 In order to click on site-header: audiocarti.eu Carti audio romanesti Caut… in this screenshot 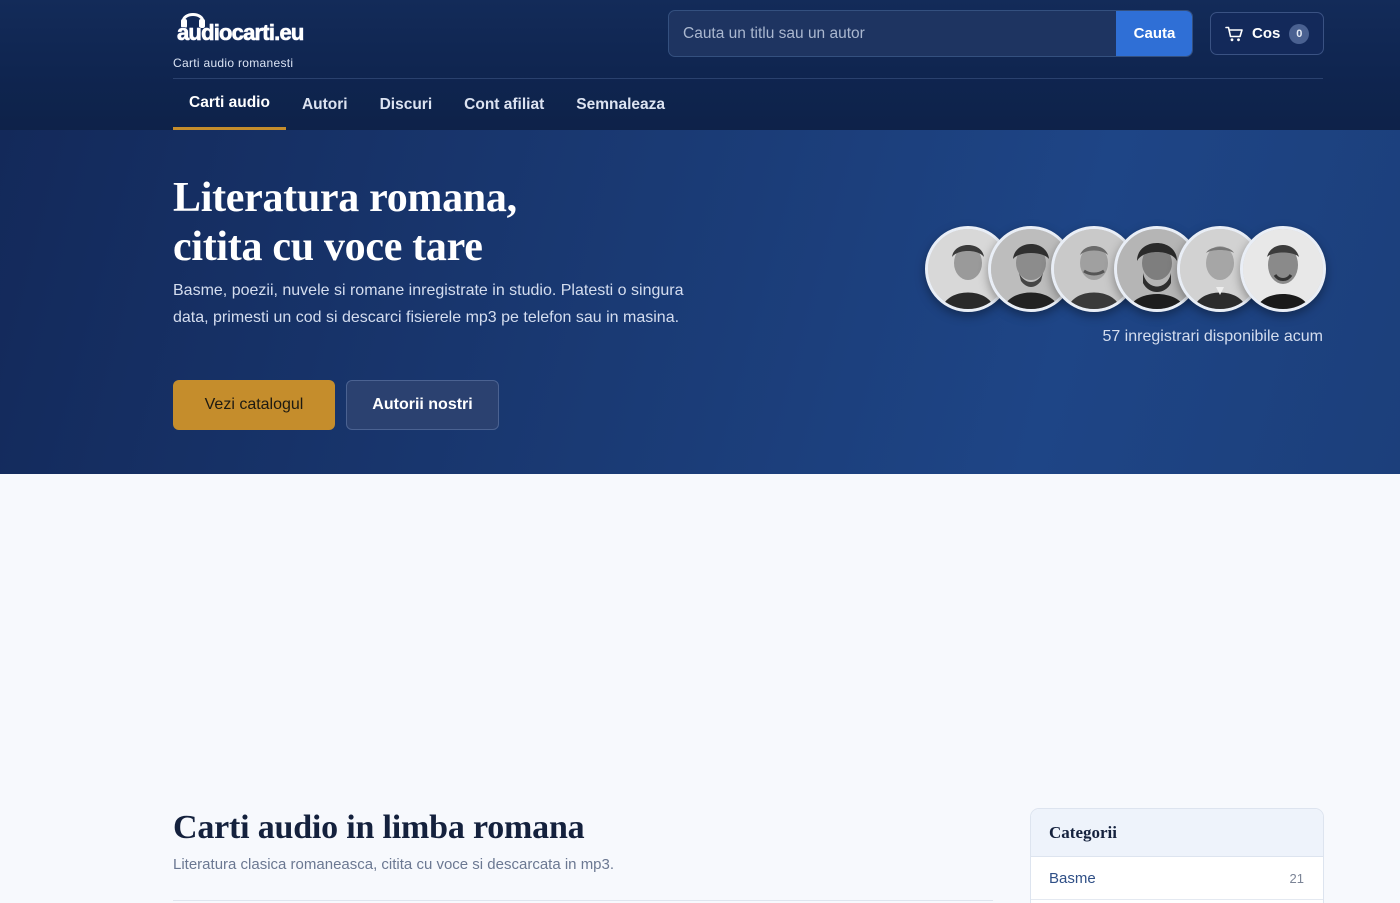, I will do `click(700, 65)`.